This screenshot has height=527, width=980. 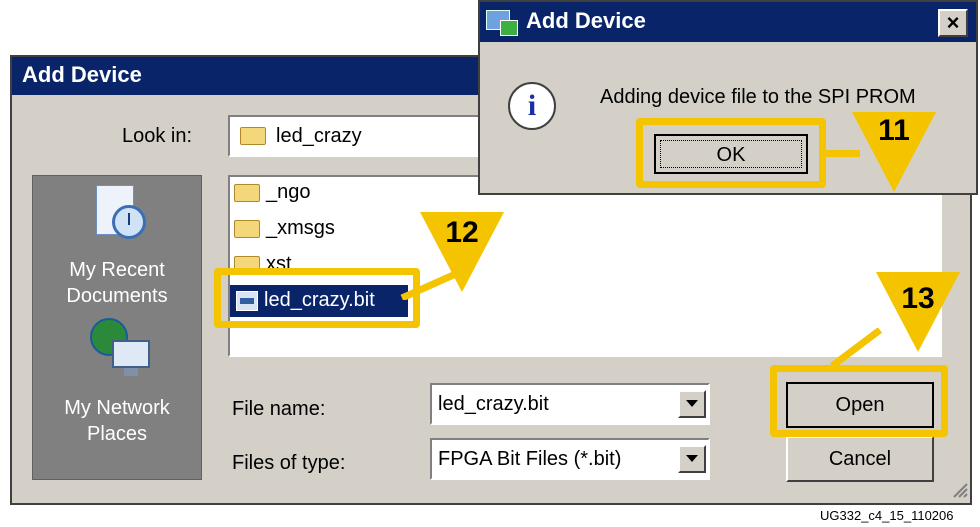 I want to click on look-in-combo: led_crazy, so click(x=358, y=136).